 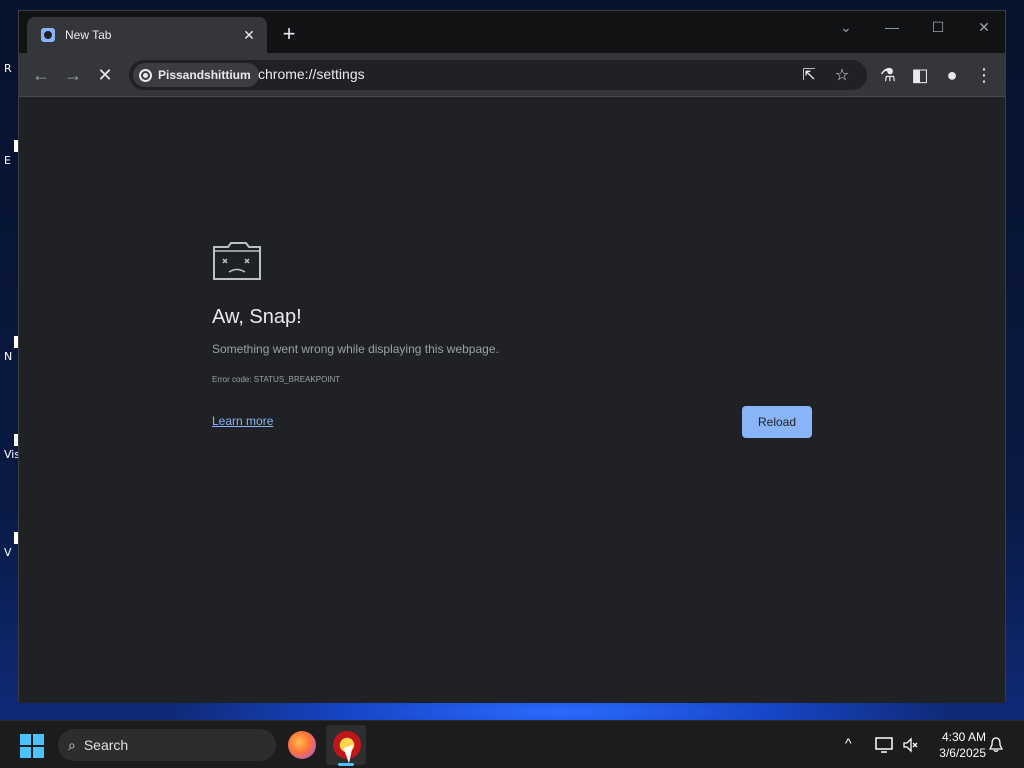 I want to click on search-icon: ⌕, so click(x=72, y=744).